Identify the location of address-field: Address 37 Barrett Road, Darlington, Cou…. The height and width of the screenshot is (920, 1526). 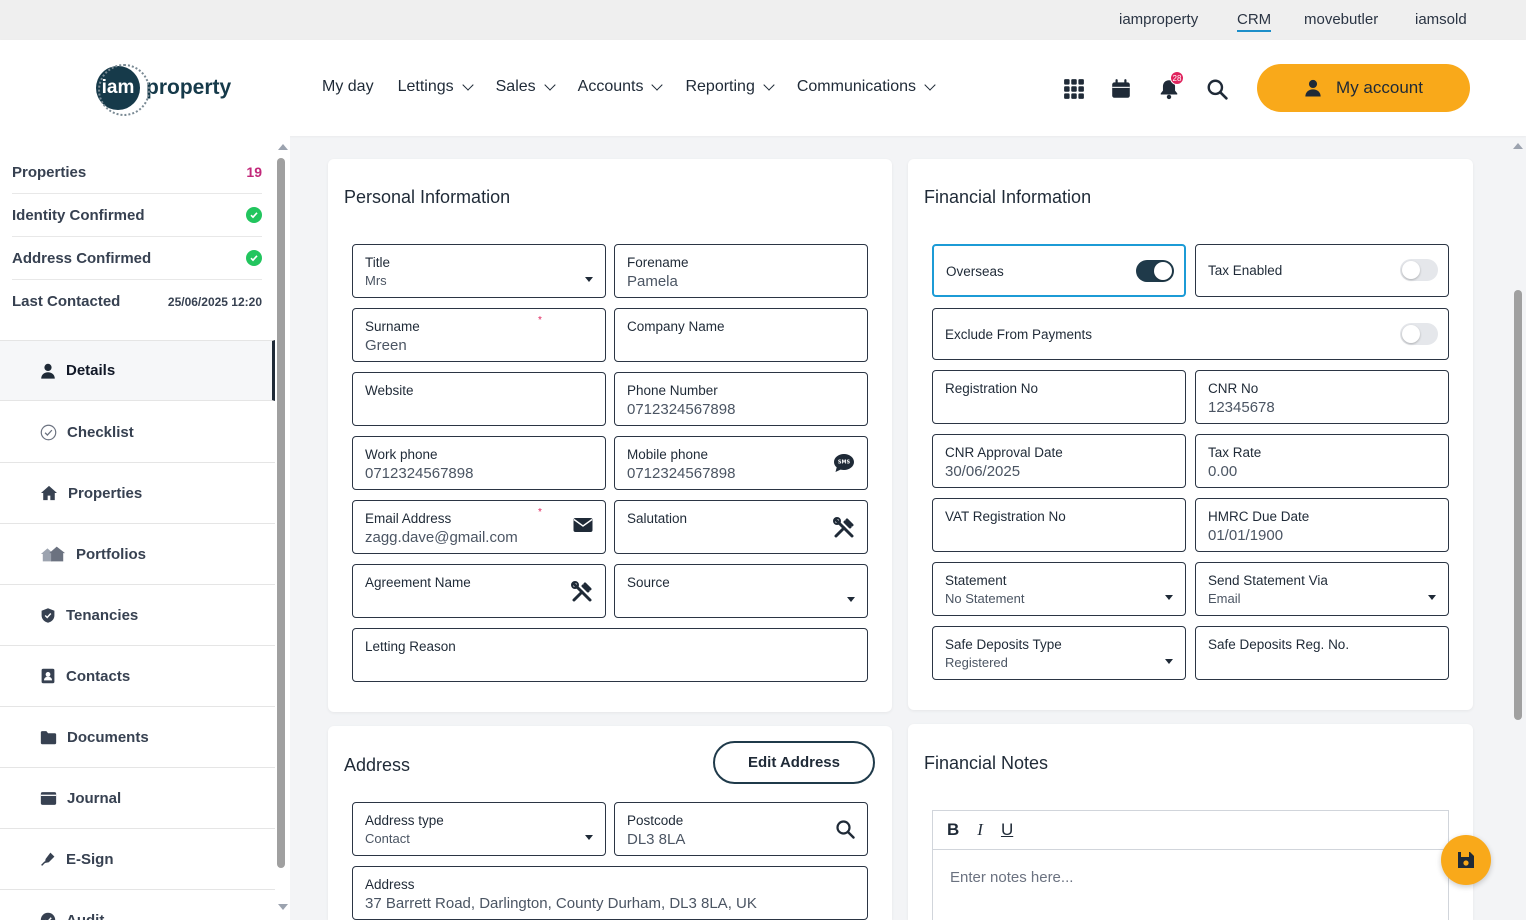
(610, 893).